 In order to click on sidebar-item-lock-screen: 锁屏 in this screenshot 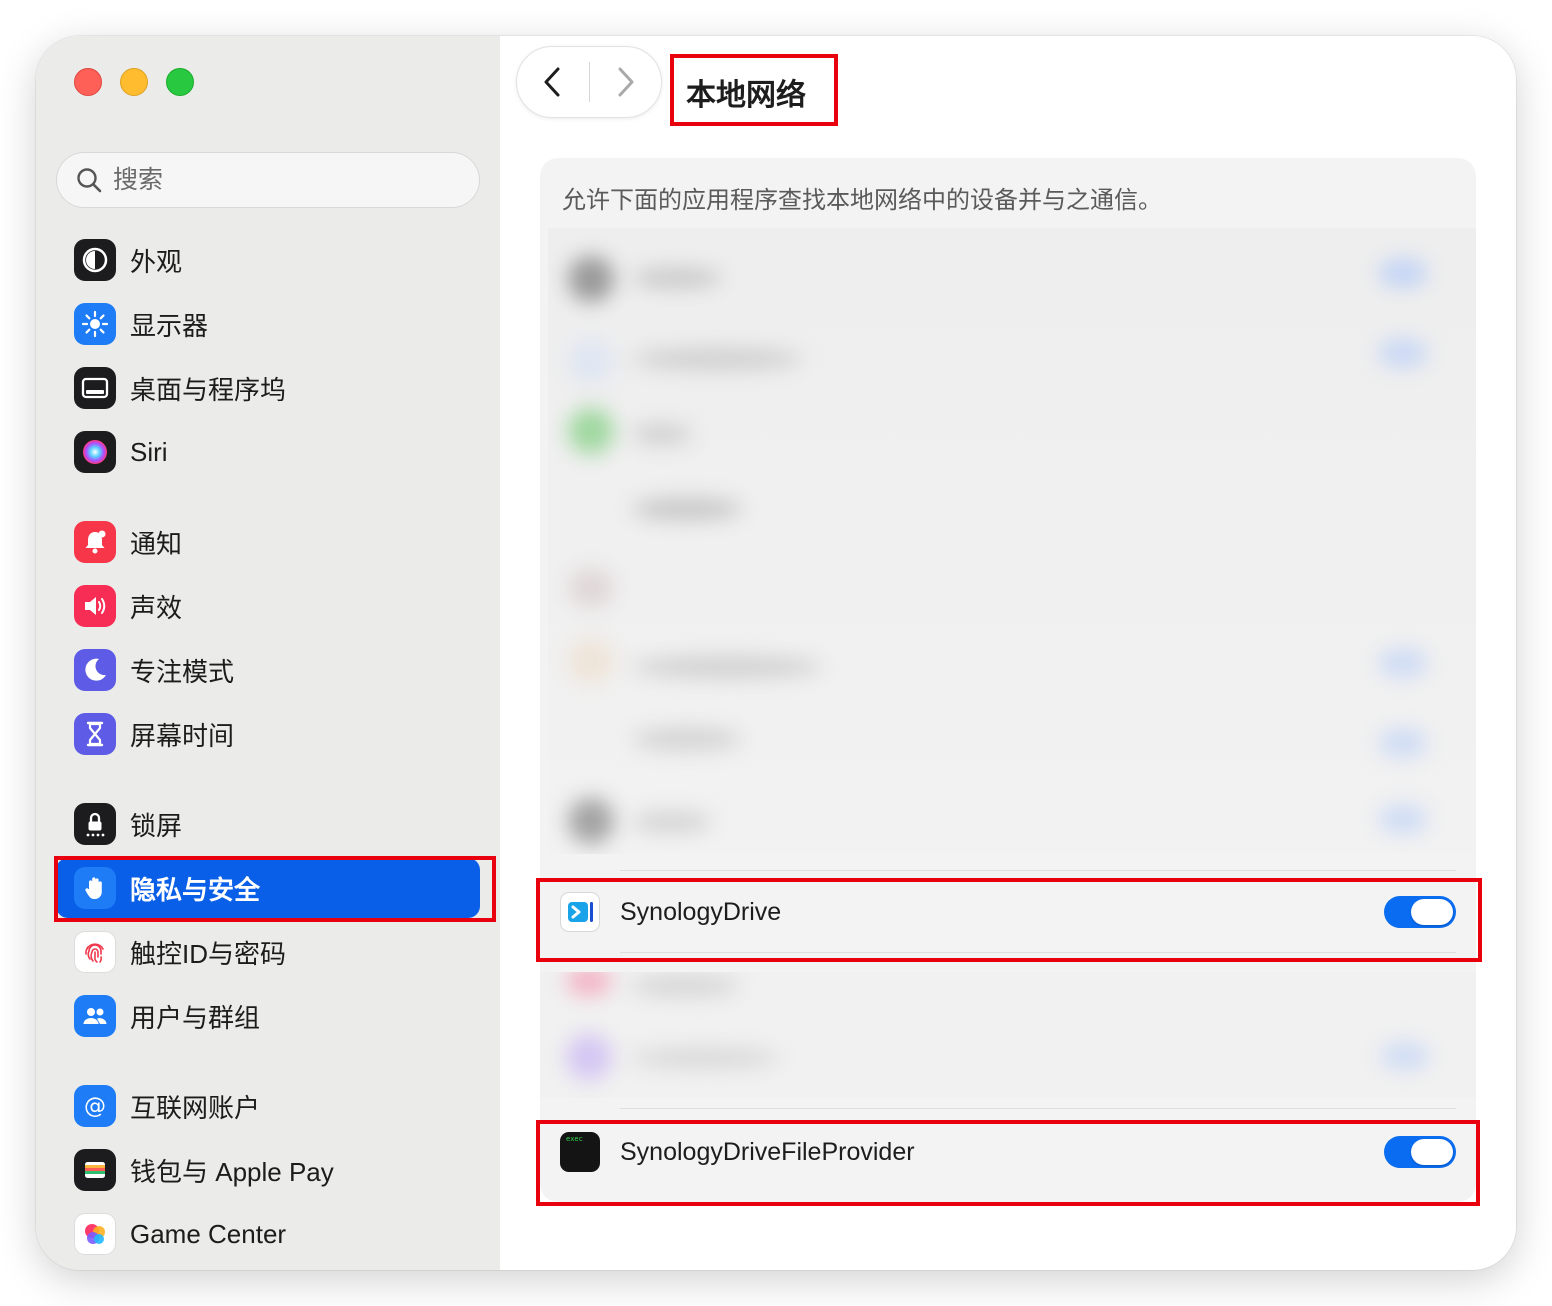, I will do `click(268, 824)`.